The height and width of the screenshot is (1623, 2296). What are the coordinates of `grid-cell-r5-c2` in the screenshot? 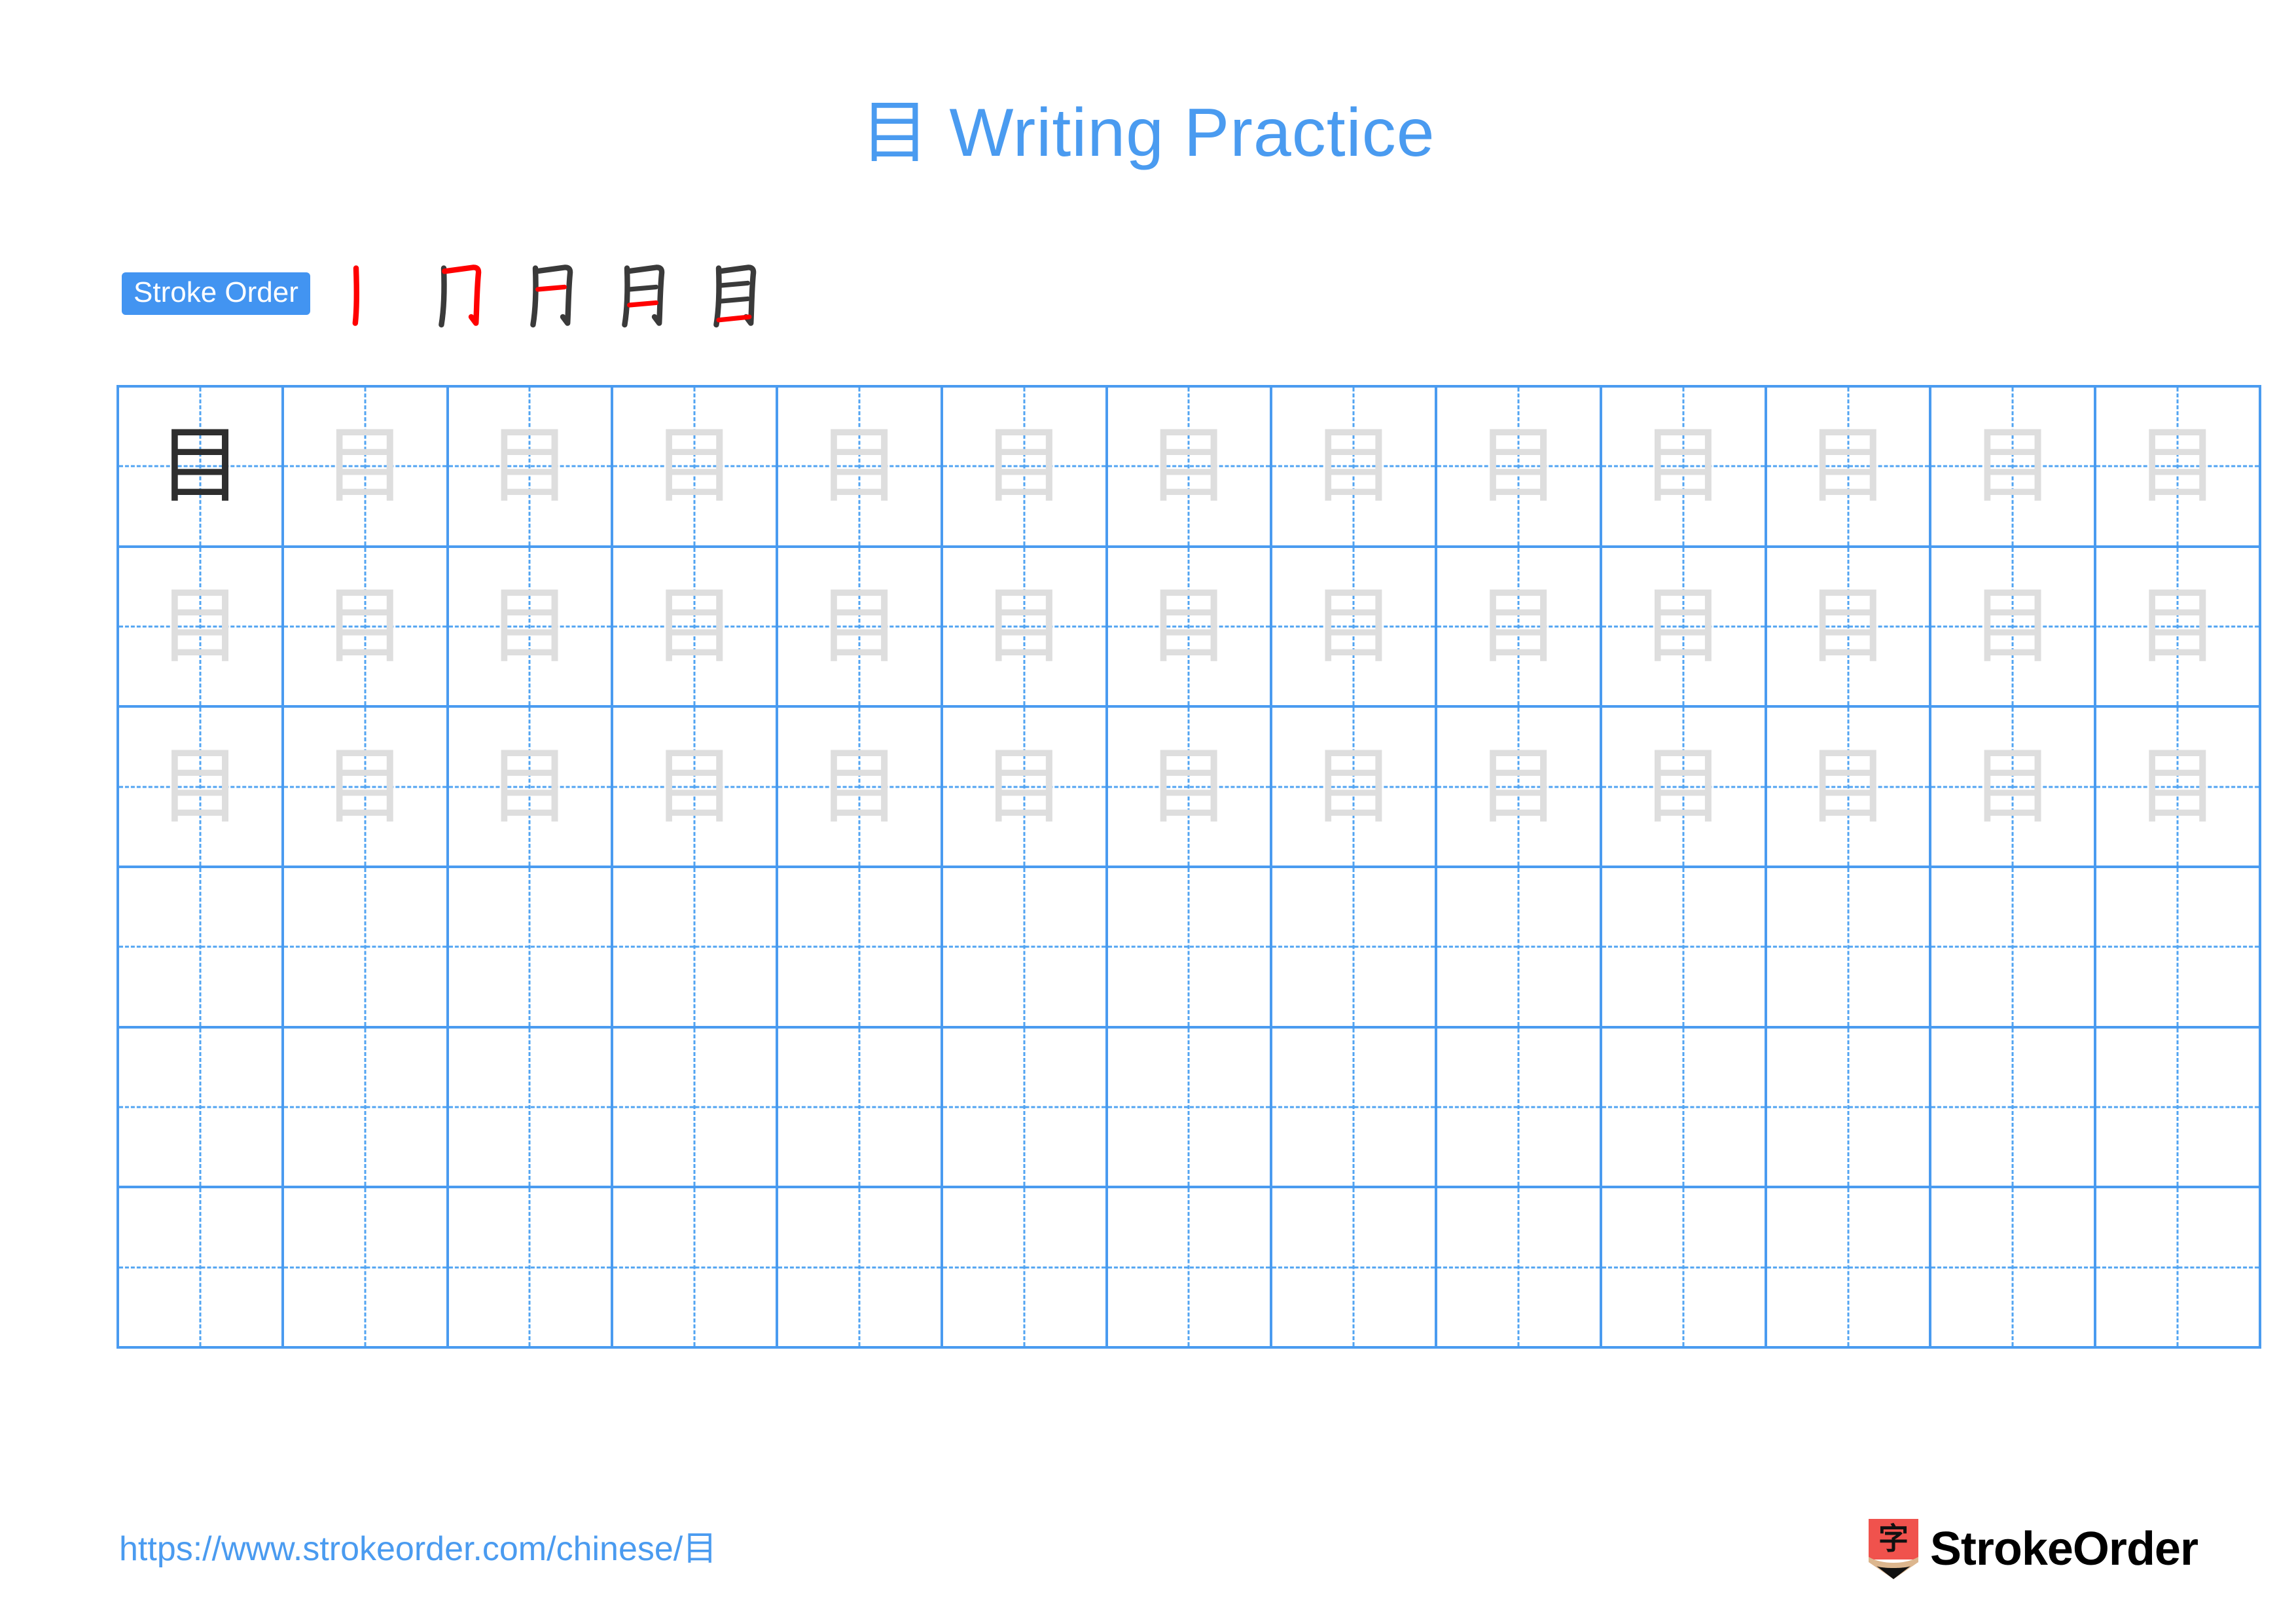 It's located at (366, 1108).